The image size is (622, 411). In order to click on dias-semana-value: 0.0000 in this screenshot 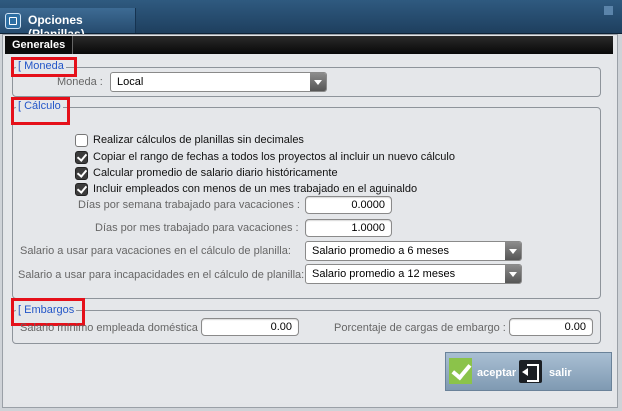, I will do `click(368, 205)`.